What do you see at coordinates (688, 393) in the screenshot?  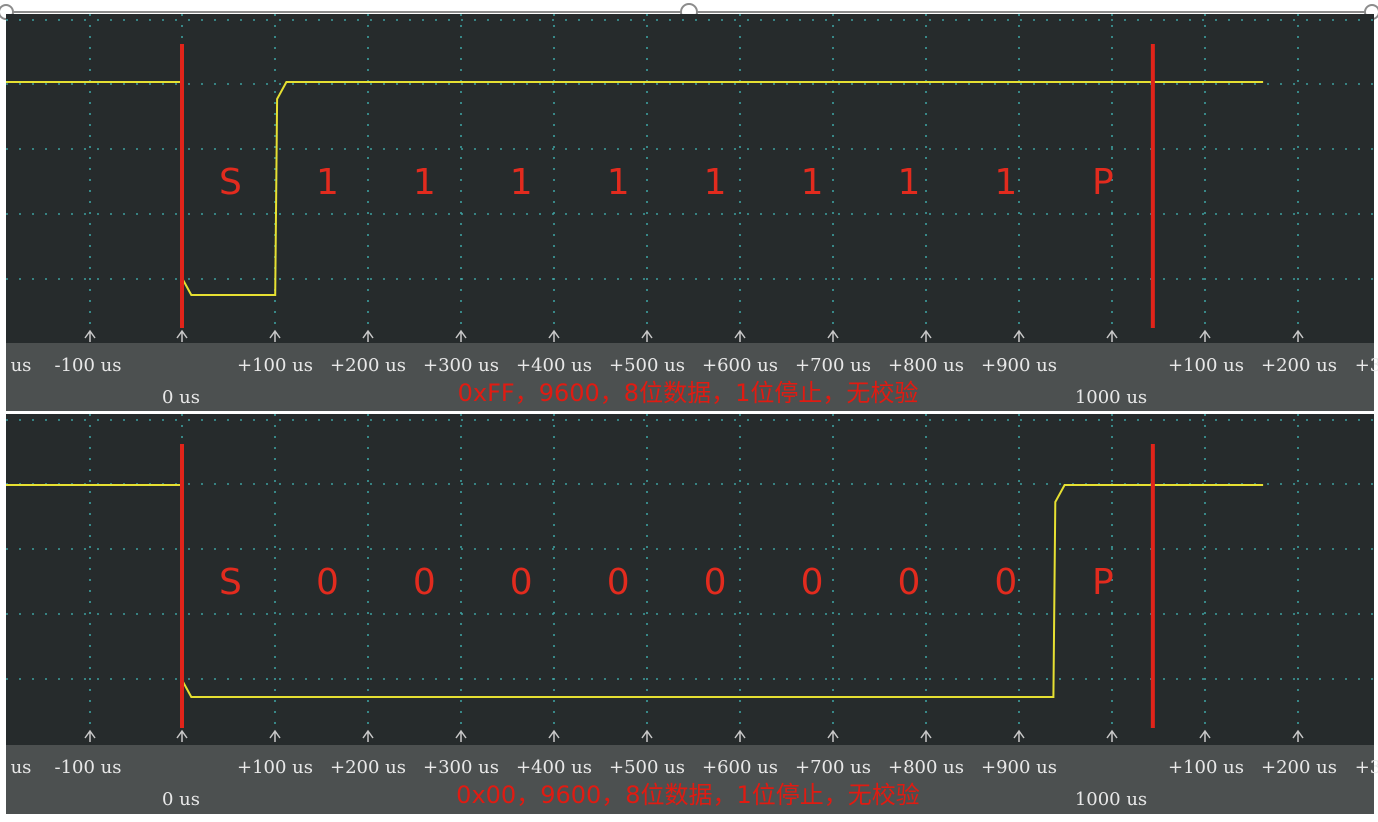 I see `waveform-caption: 0xFF，9600，8位数据，1位停止，无校验` at bounding box center [688, 393].